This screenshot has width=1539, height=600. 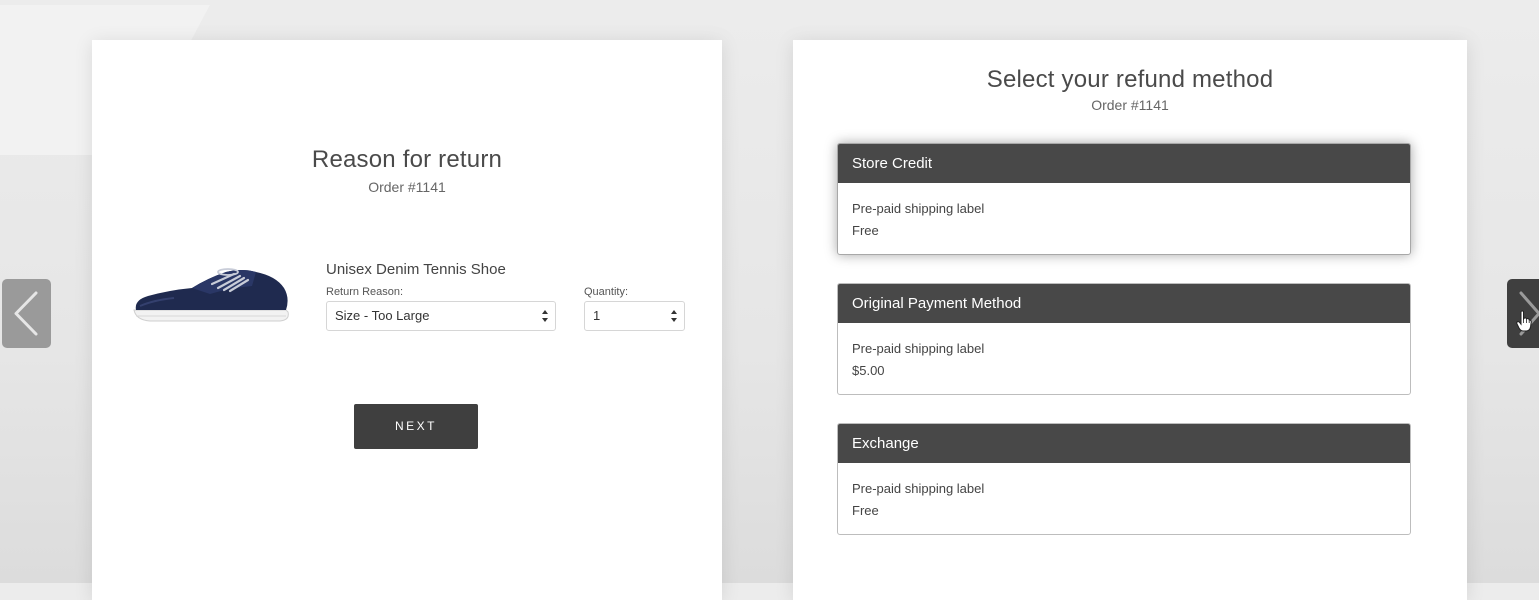 I want to click on refund-option-title: Store Credit, so click(x=1124, y=163).